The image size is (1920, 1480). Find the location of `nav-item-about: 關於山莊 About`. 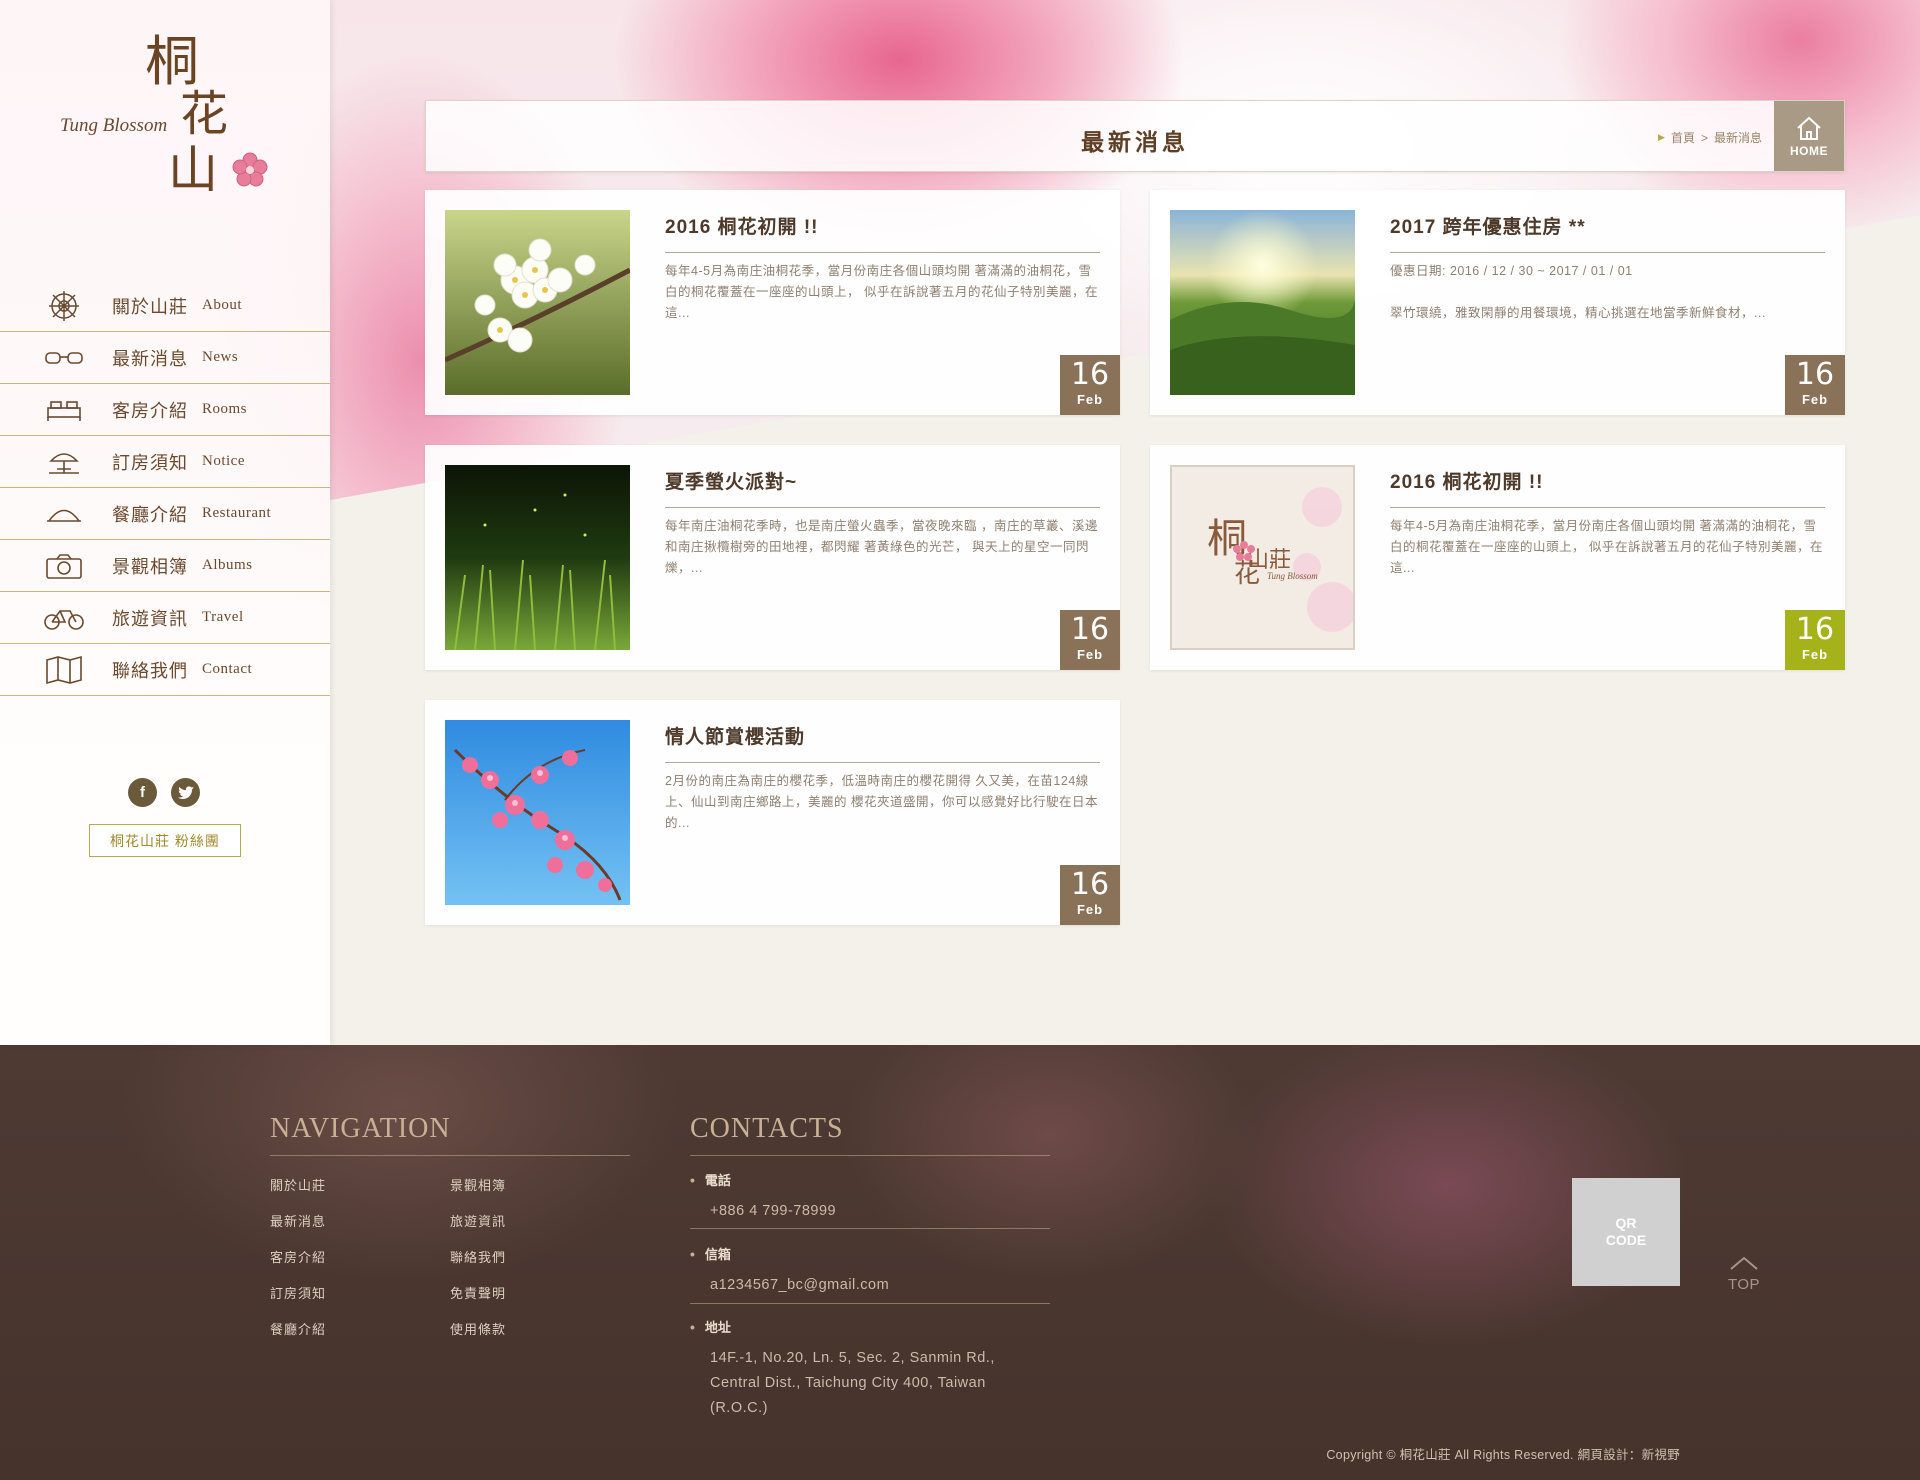

nav-item-about: 關於山莊 About is located at coordinates (165, 306).